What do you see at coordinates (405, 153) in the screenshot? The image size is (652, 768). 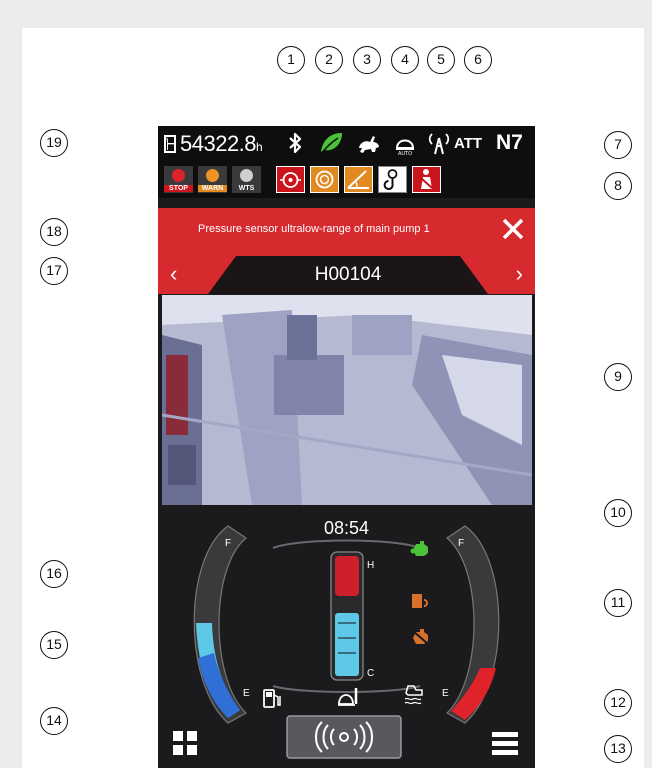 I see `svg-text: AUTO` at bounding box center [405, 153].